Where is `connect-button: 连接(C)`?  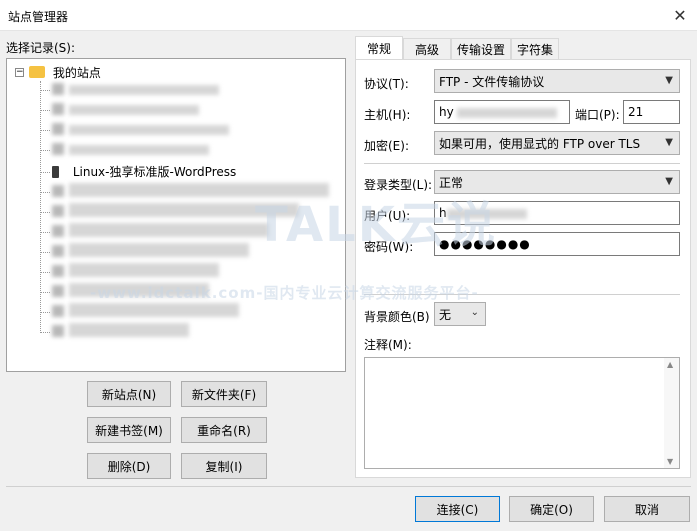
connect-button: 连接(C) is located at coordinates (457, 509).